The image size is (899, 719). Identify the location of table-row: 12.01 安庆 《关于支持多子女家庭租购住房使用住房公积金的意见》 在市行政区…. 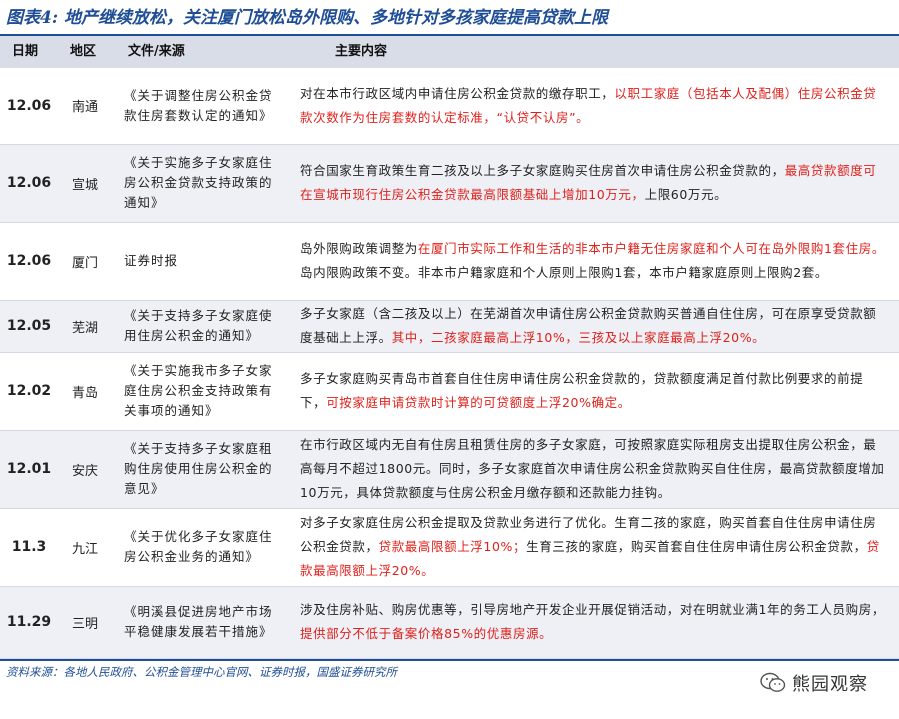
(449, 469).